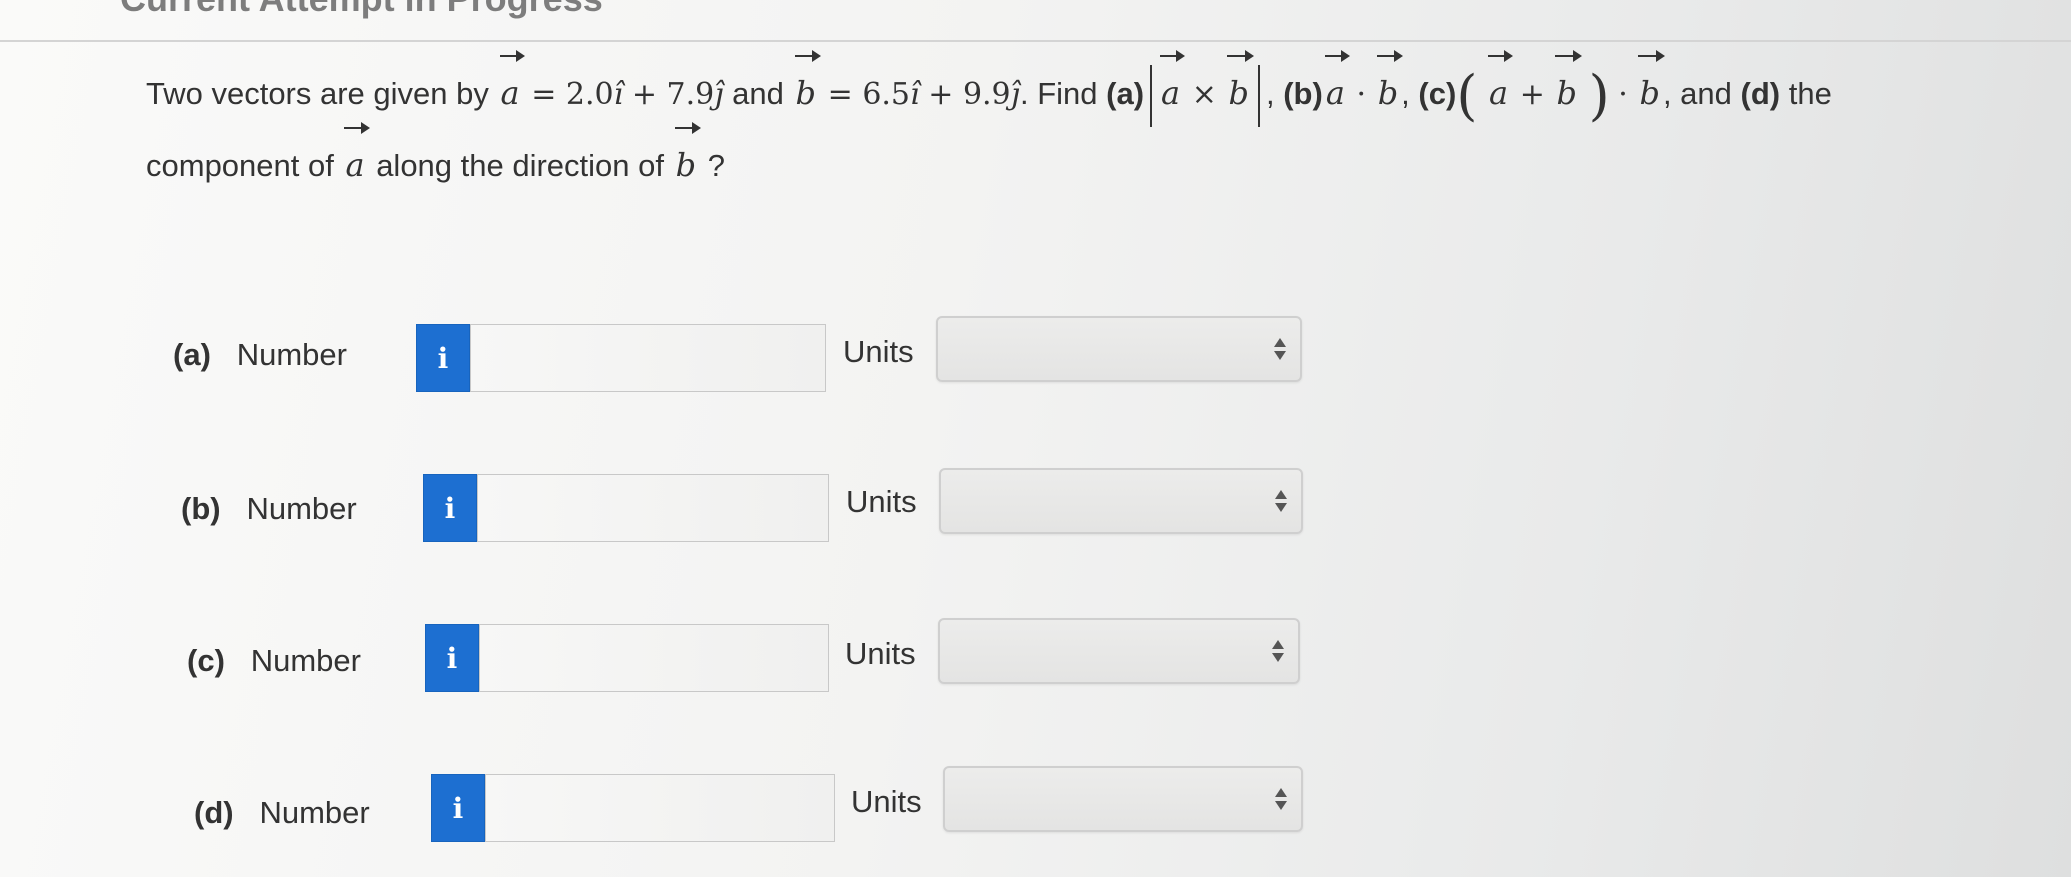  I want to click on units-select-b, so click(1121, 501).